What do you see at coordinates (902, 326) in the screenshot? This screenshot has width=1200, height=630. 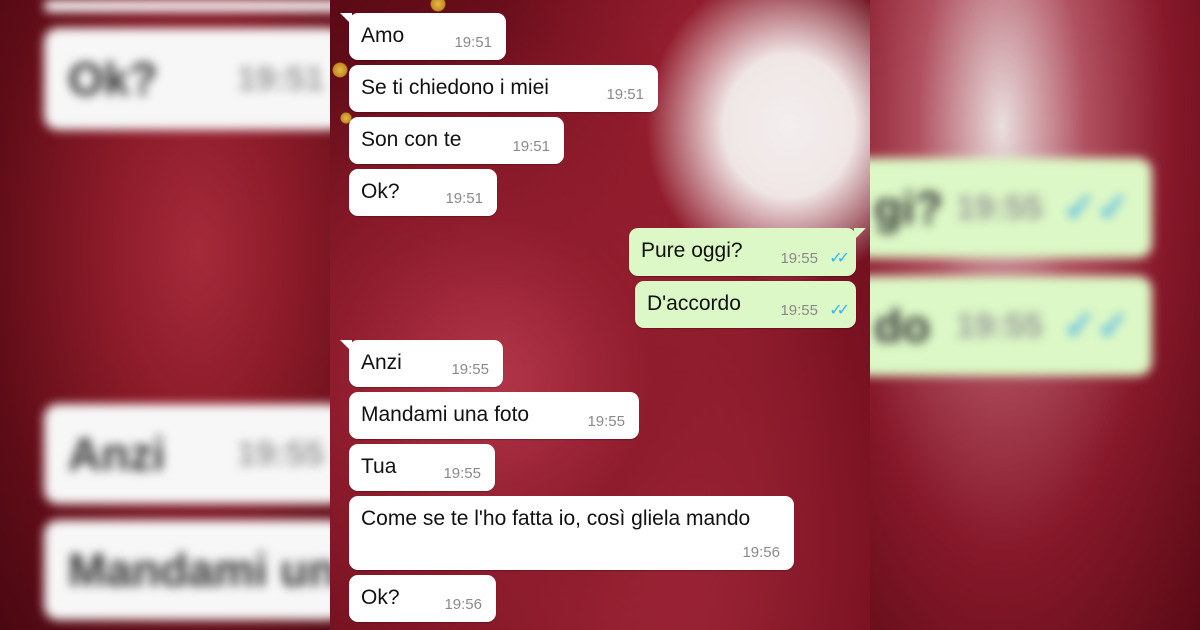 I see `blurred-bubble-text: do` at bounding box center [902, 326].